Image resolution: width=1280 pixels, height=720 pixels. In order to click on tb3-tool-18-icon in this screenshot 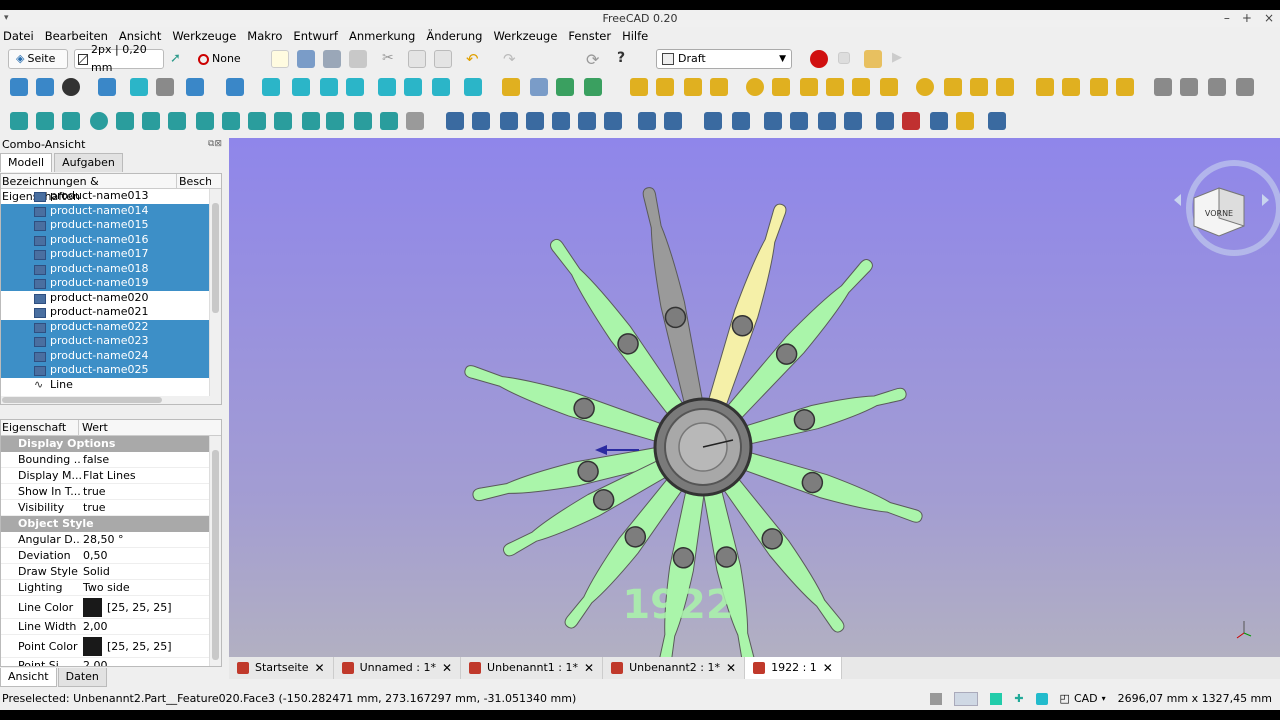, I will do `click(509, 121)`.